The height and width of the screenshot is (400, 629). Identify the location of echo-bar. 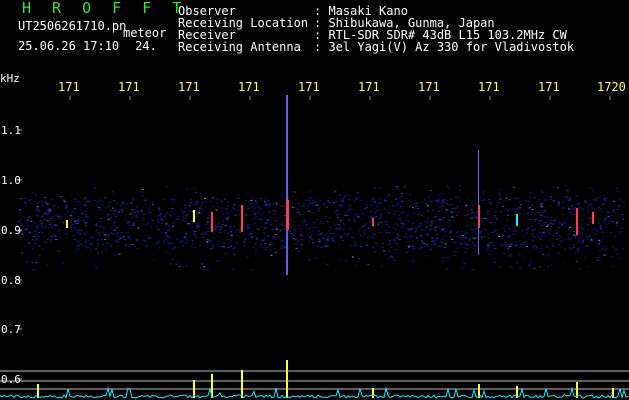
(373, 393).